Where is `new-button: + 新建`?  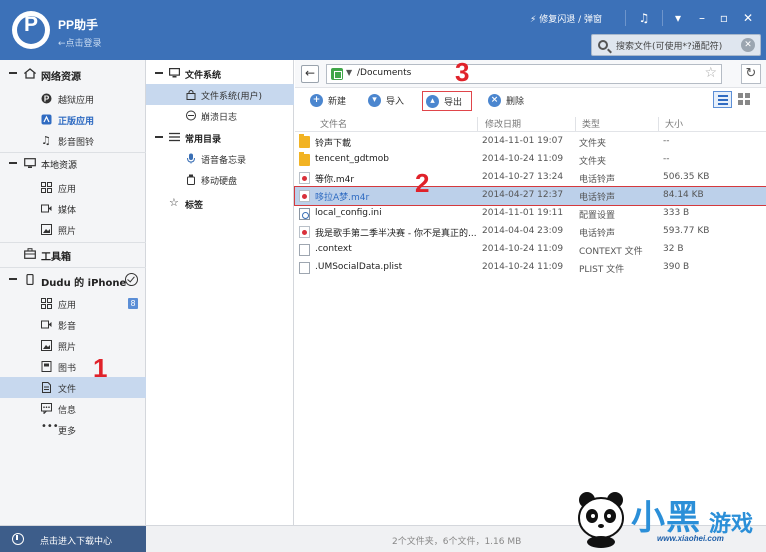
new-button: + 新建 is located at coordinates (336, 101).